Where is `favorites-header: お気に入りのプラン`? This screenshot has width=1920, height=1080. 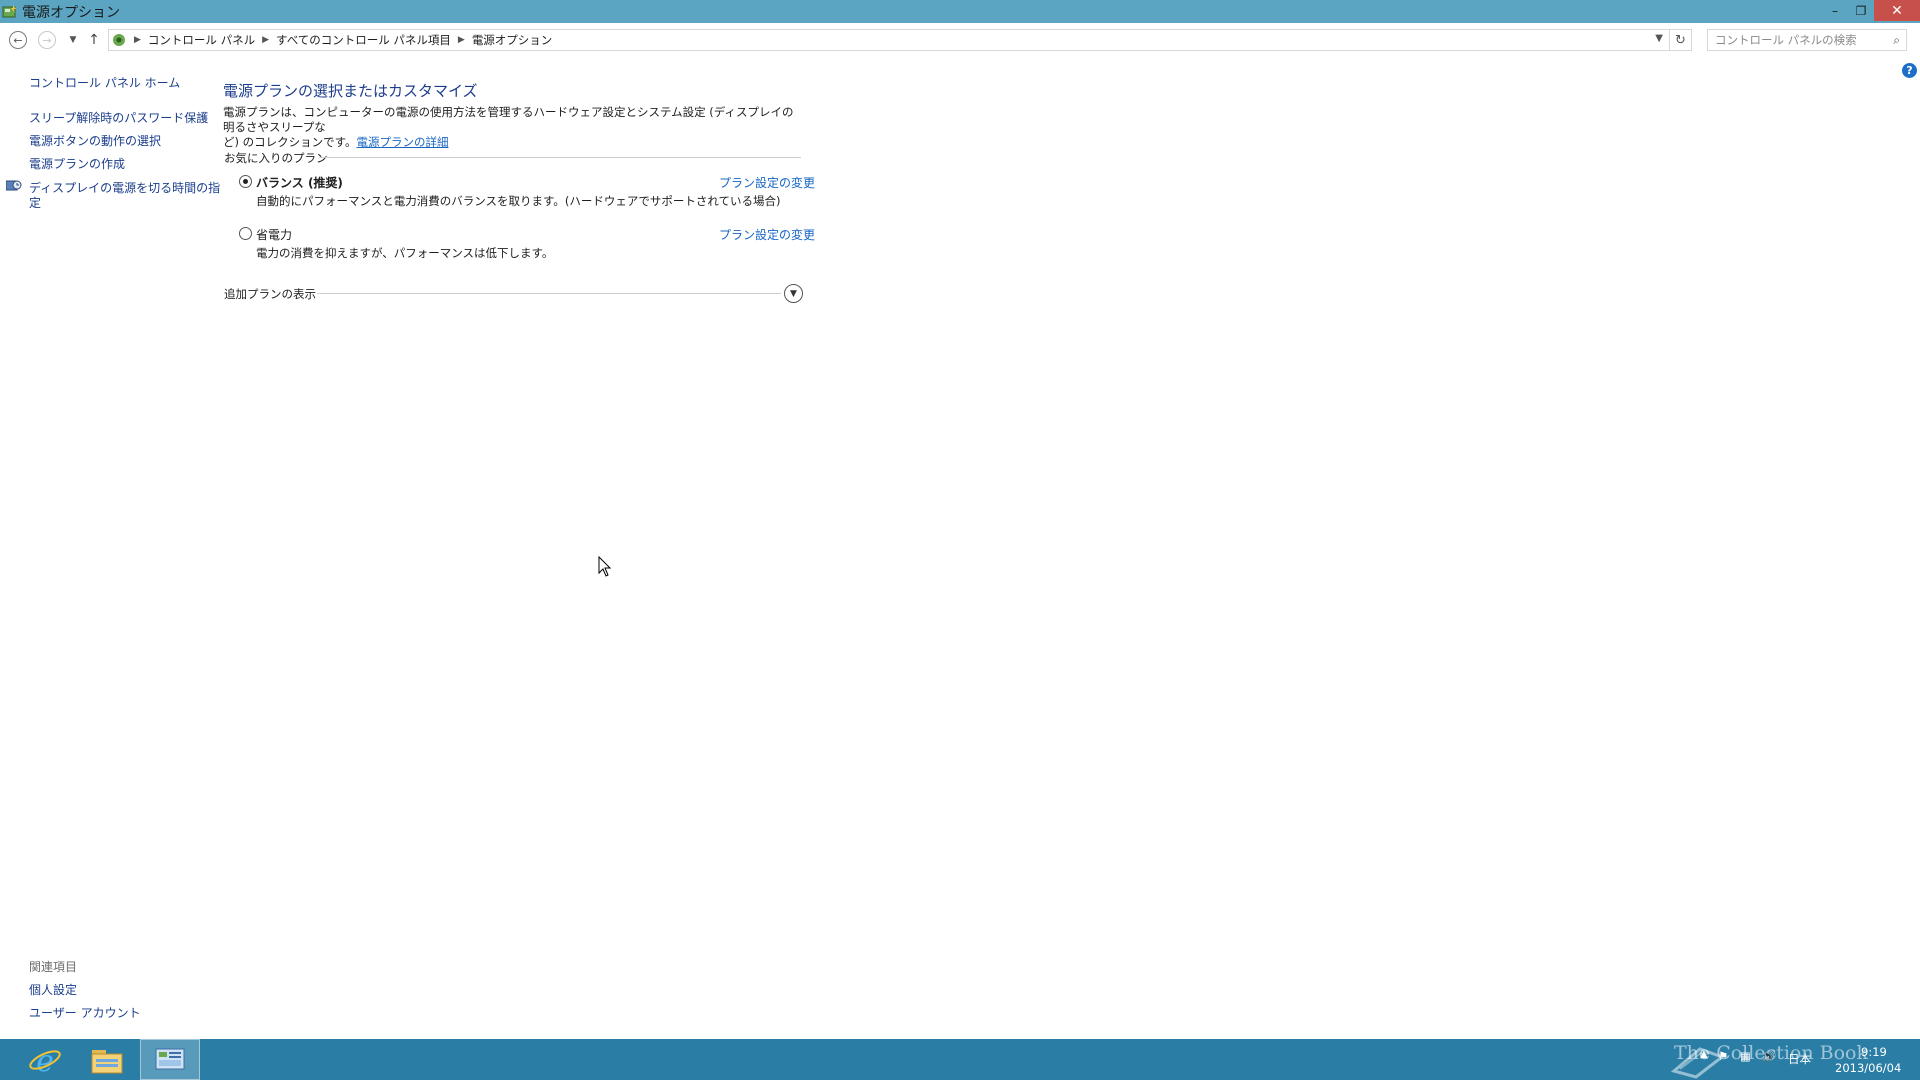 favorites-header: お気に入りのプラン is located at coordinates (276, 158).